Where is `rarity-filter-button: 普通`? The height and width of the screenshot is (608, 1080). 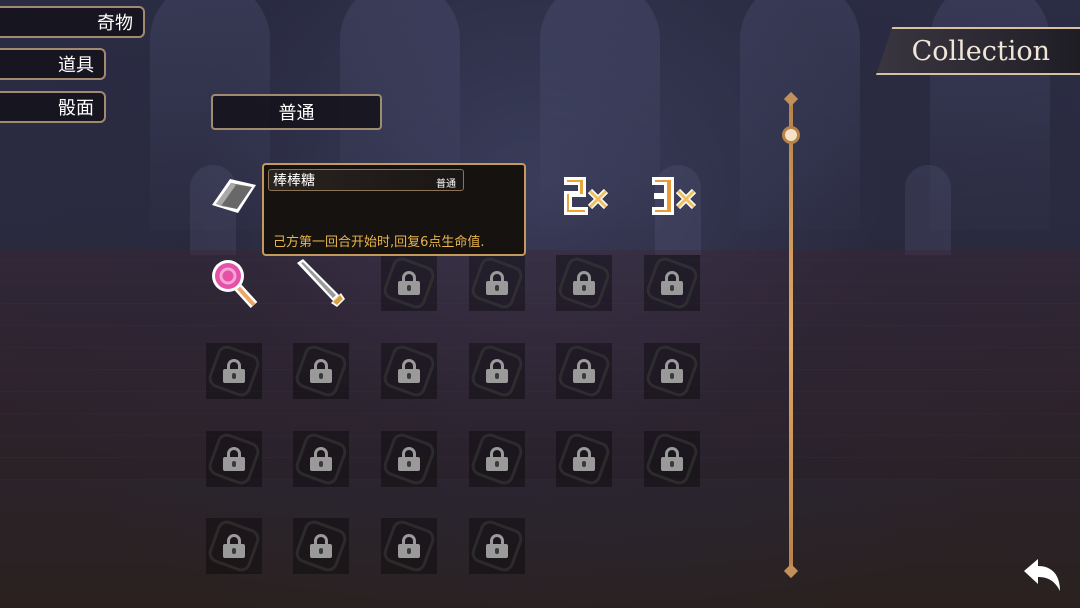
rarity-filter-button: 普通 is located at coordinates (296, 112).